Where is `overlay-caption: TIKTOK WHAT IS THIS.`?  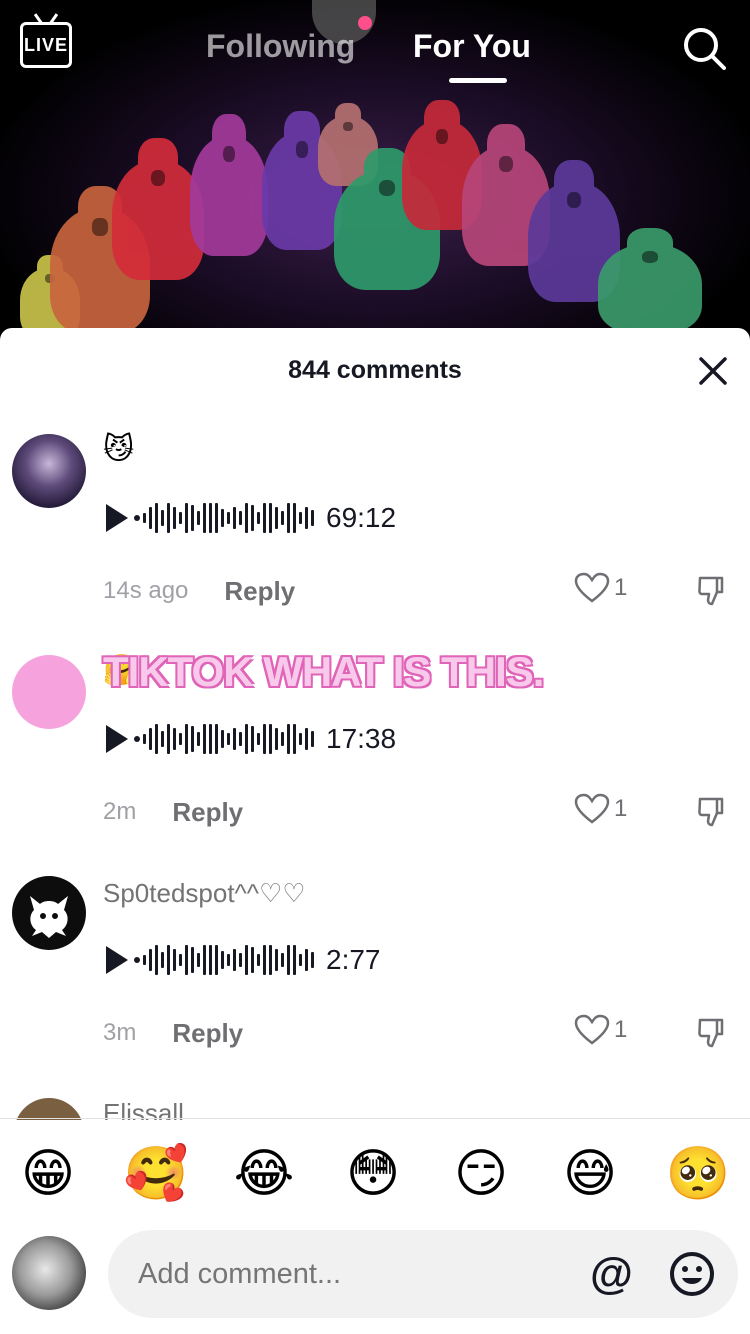 overlay-caption: TIKTOK WHAT IS THIS. is located at coordinates (323, 671).